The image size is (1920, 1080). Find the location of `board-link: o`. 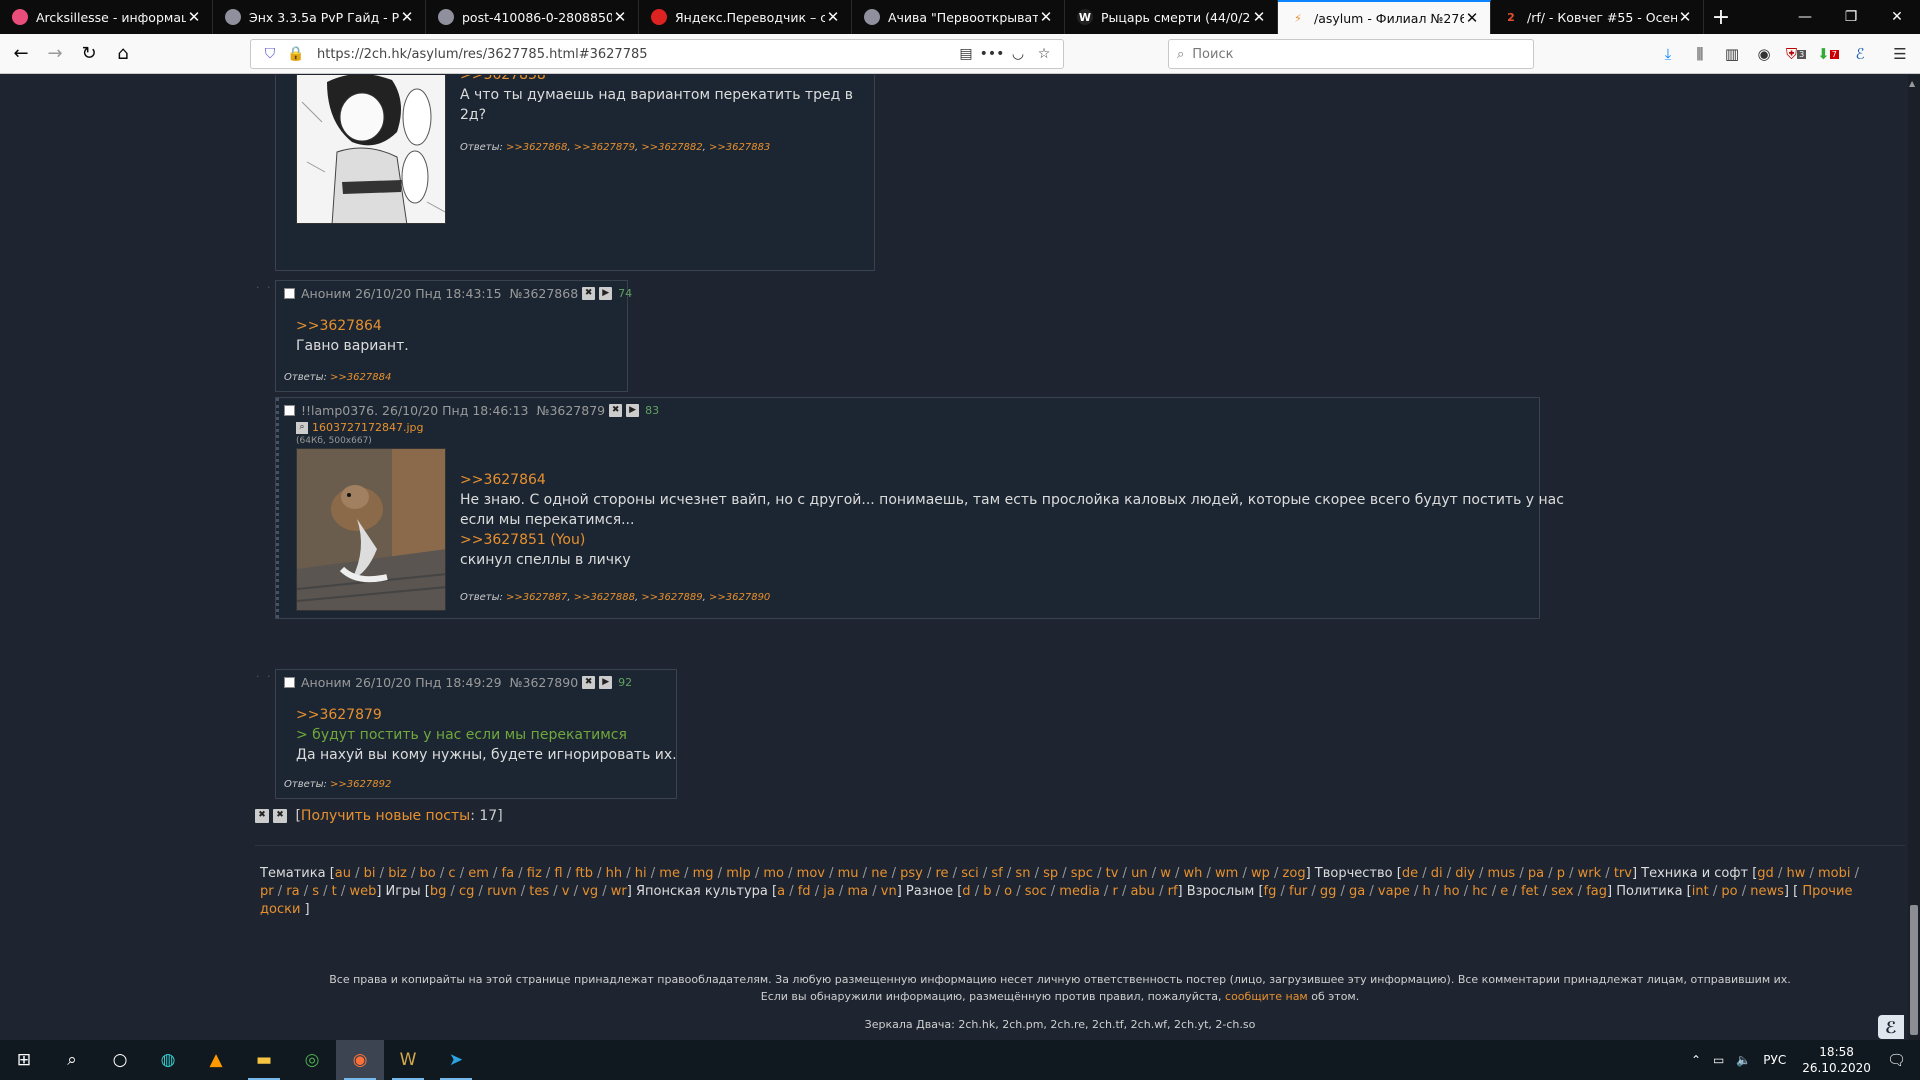

board-link: o is located at coordinates (1008, 891).